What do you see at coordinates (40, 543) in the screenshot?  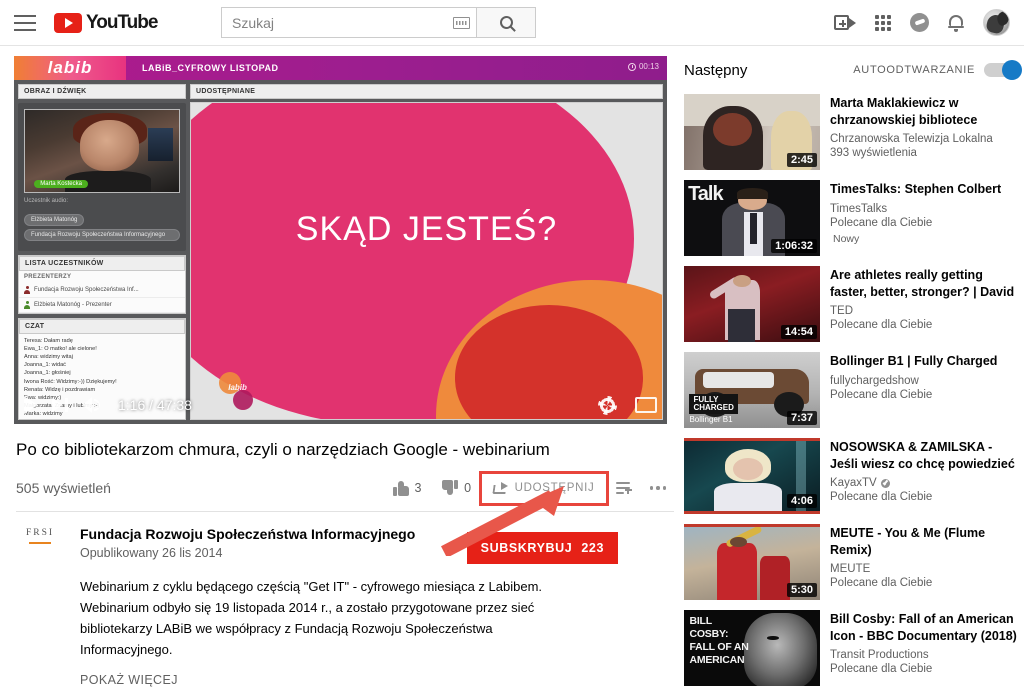 I see `channel-avatar: FRSI` at bounding box center [40, 543].